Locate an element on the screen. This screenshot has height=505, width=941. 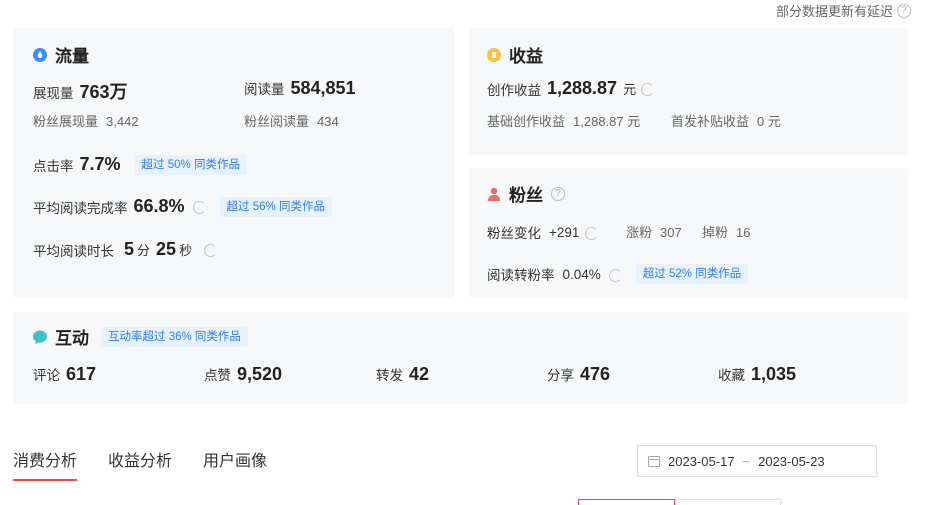
creation-income-unit: 元 is located at coordinates (630, 89).